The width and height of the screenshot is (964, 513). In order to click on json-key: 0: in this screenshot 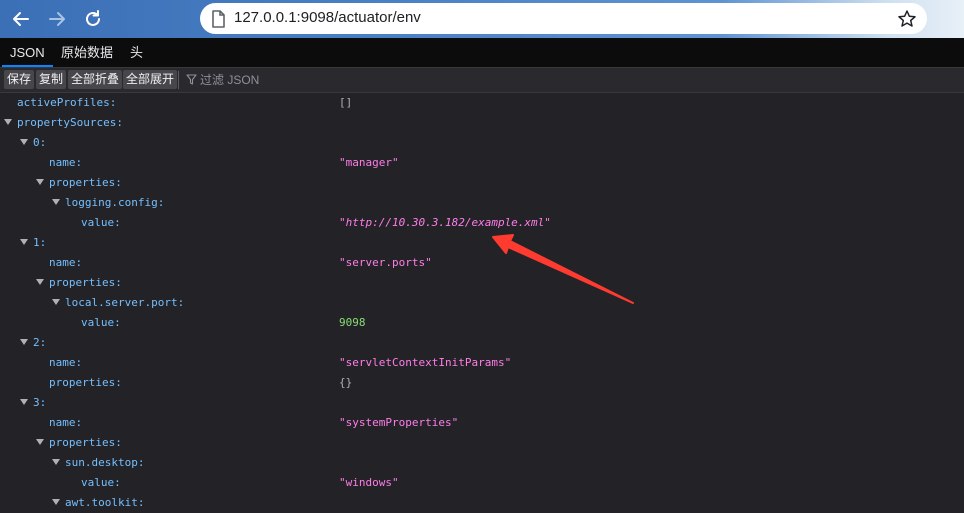, I will do `click(40, 142)`.